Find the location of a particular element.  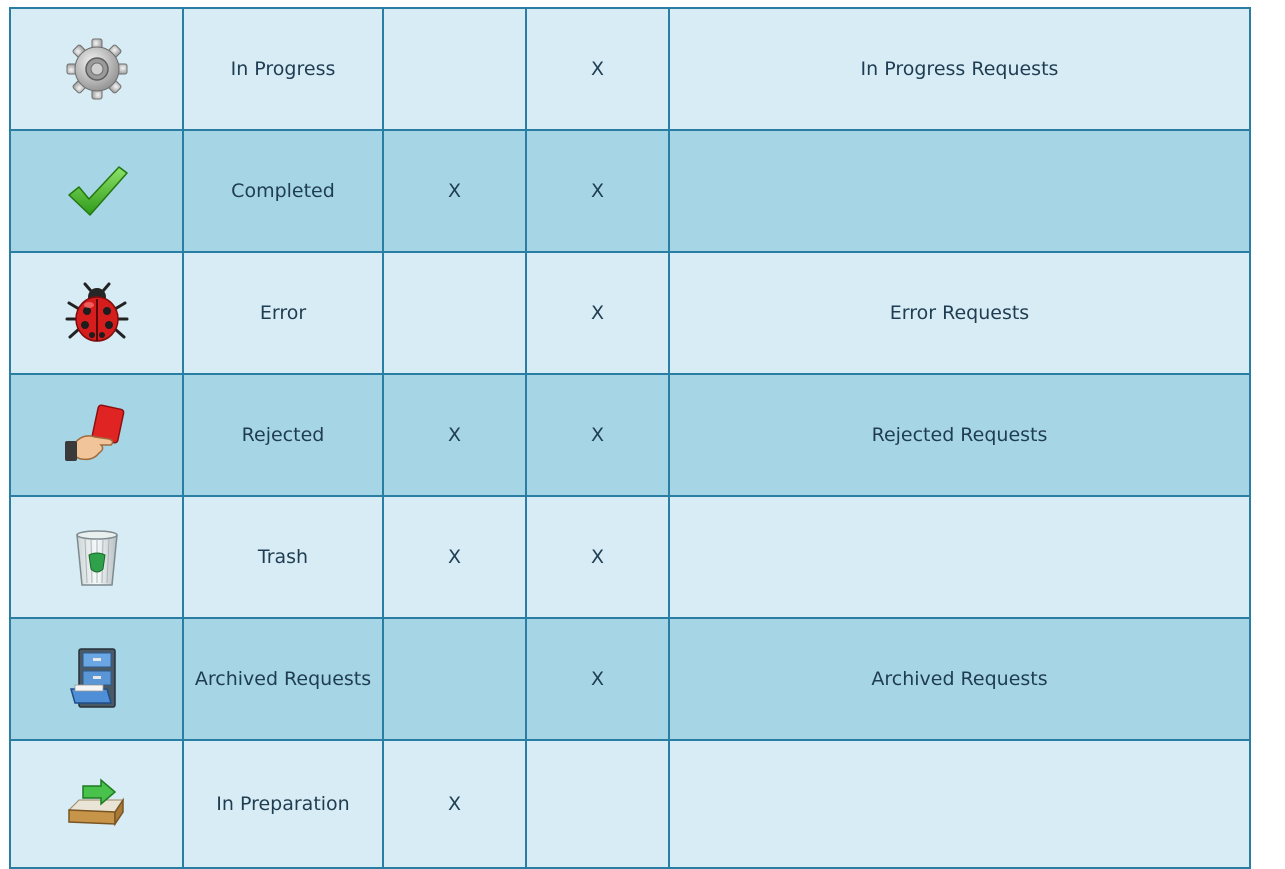

checkmark-icon is located at coordinates (97, 191).